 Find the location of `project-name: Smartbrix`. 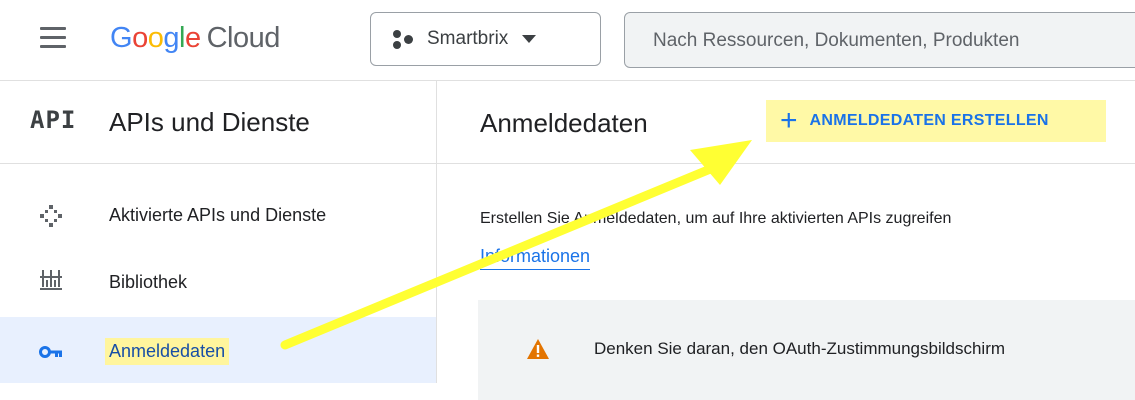

project-name: Smartbrix is located at coordinates (468, 38).